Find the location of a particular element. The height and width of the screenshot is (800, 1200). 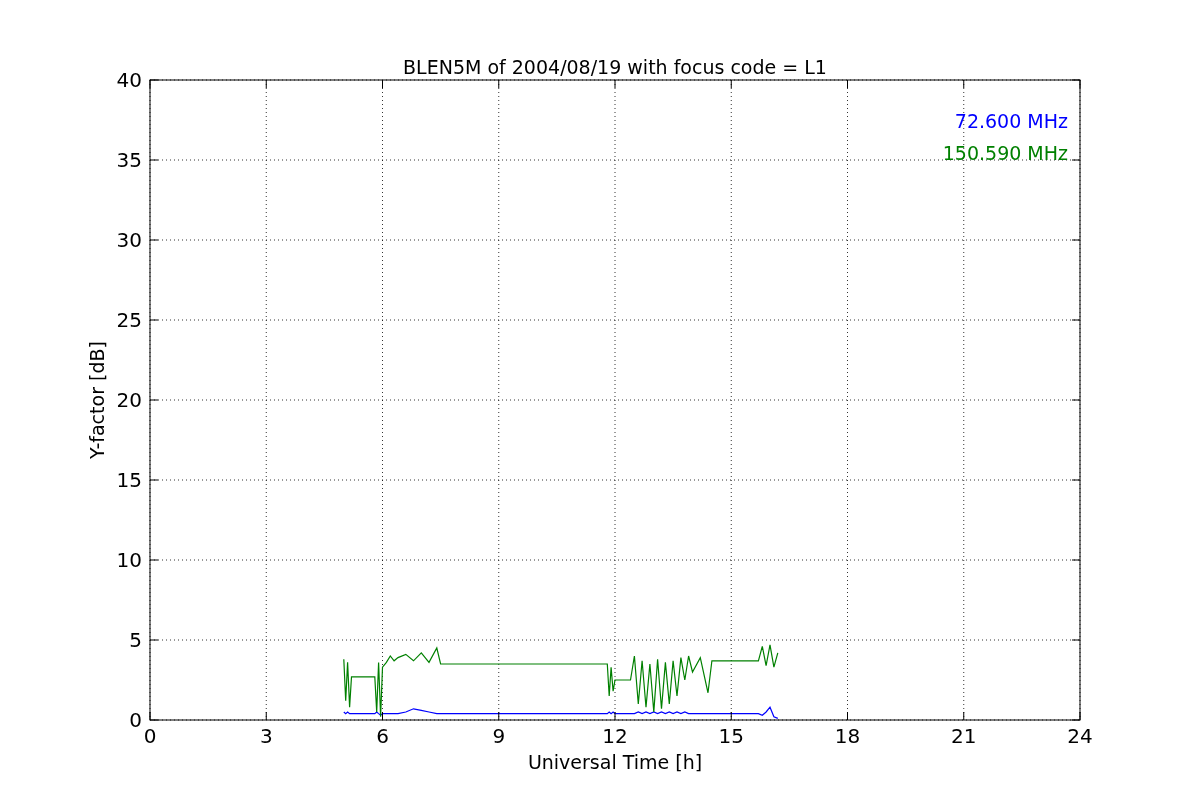

chart-title: BLEN5M of 2004/08/19 with focus code = L1 is located at coordinates (615, 67).